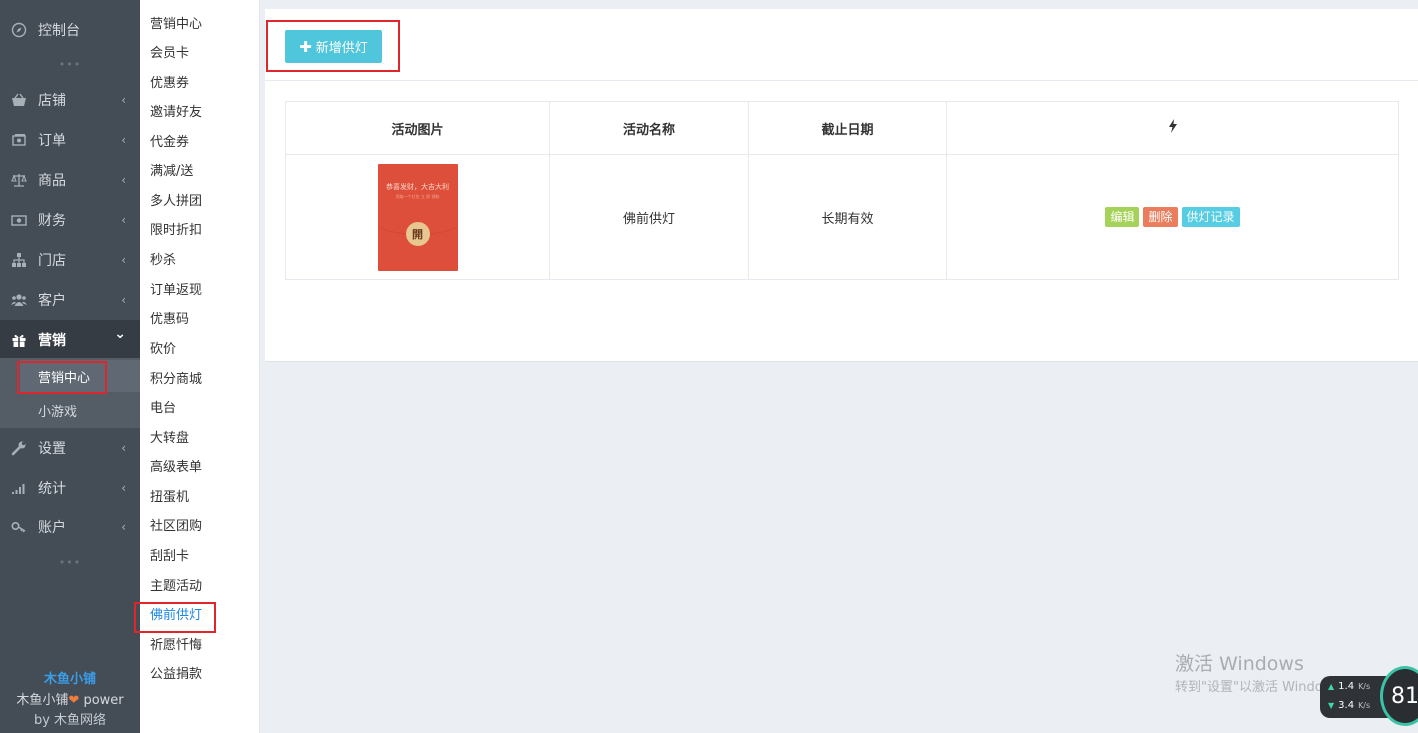 This screenshot has height=733, width=1418. Describe the element at coordinates (176, 468) in the screenshot. I see `marketing-menu-item: 高级表单` at that location.